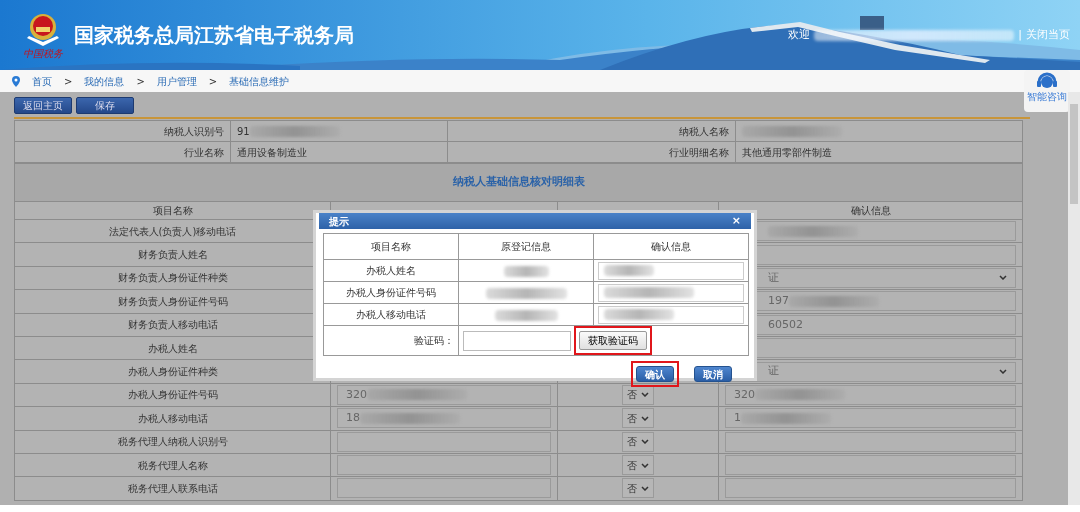 The width and height of the screenshot is (1080, 512). I want to click on row-label: 税务代理人名称, so click(172, 465).